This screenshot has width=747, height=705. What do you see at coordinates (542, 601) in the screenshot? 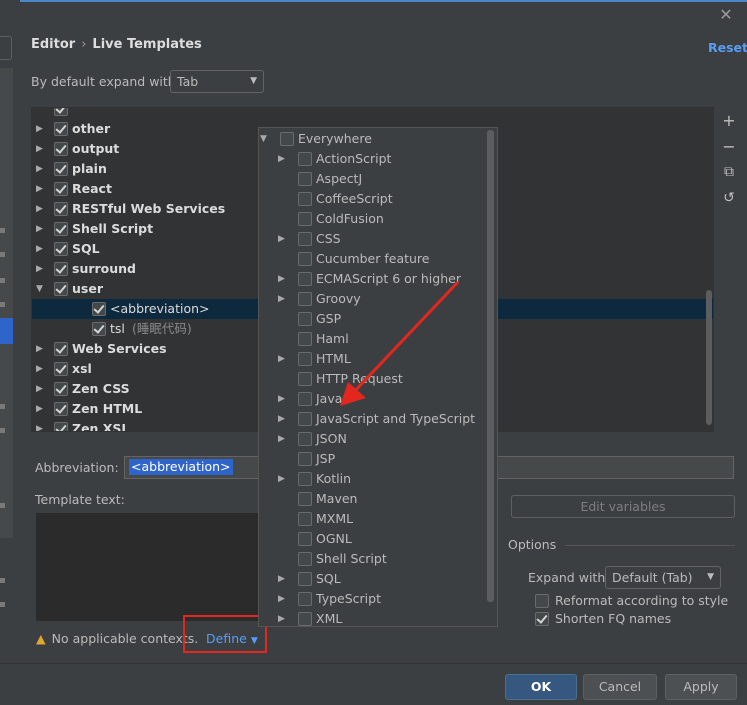
I see `reformat-checkbox` at bounding box center [542, 601].